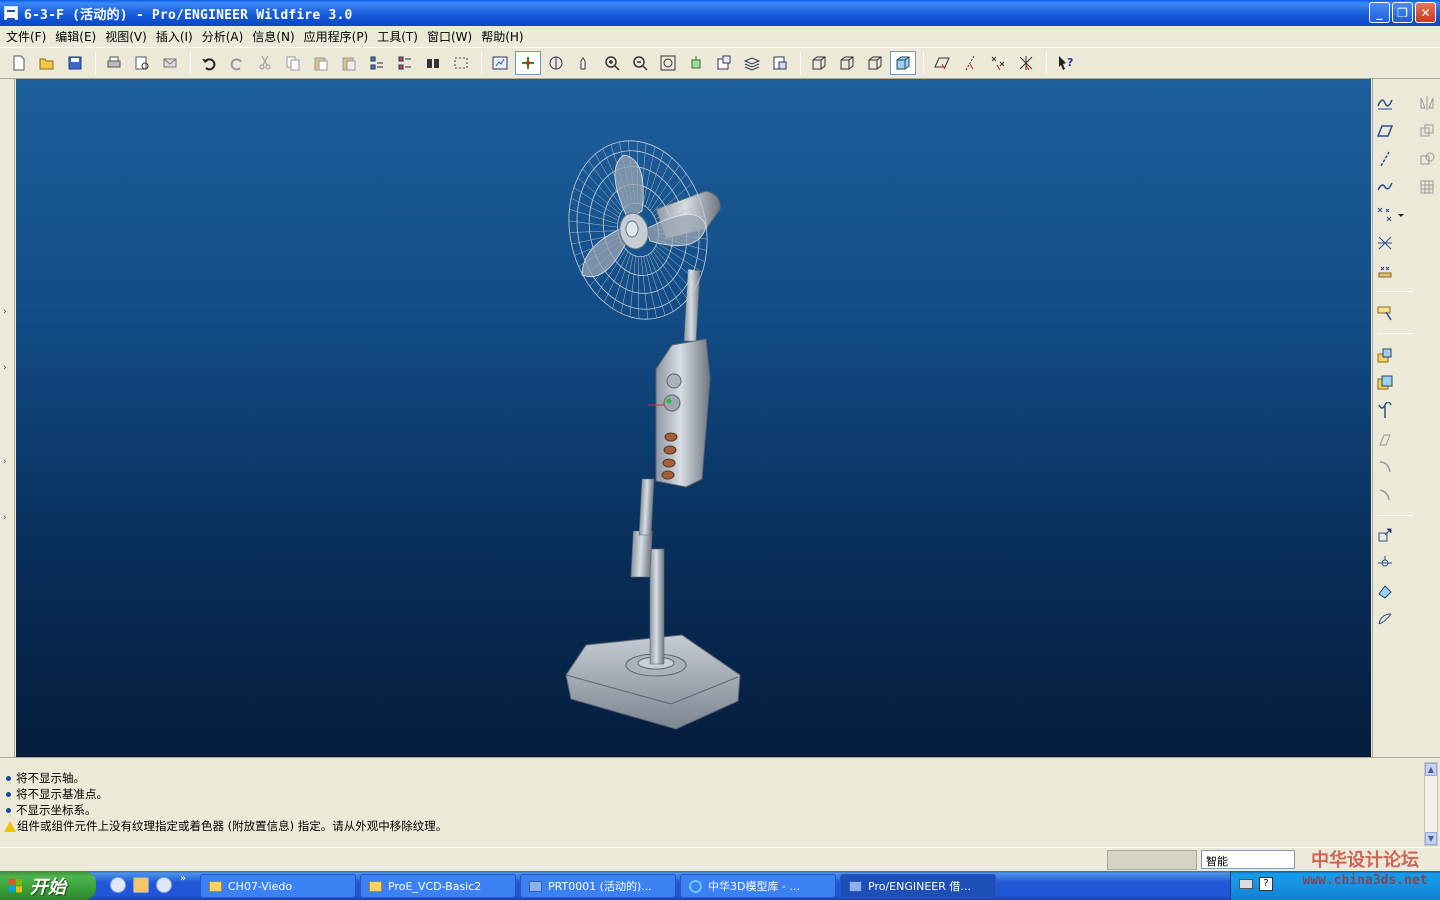  I want to click on hole-icon, so click(1385, 467).